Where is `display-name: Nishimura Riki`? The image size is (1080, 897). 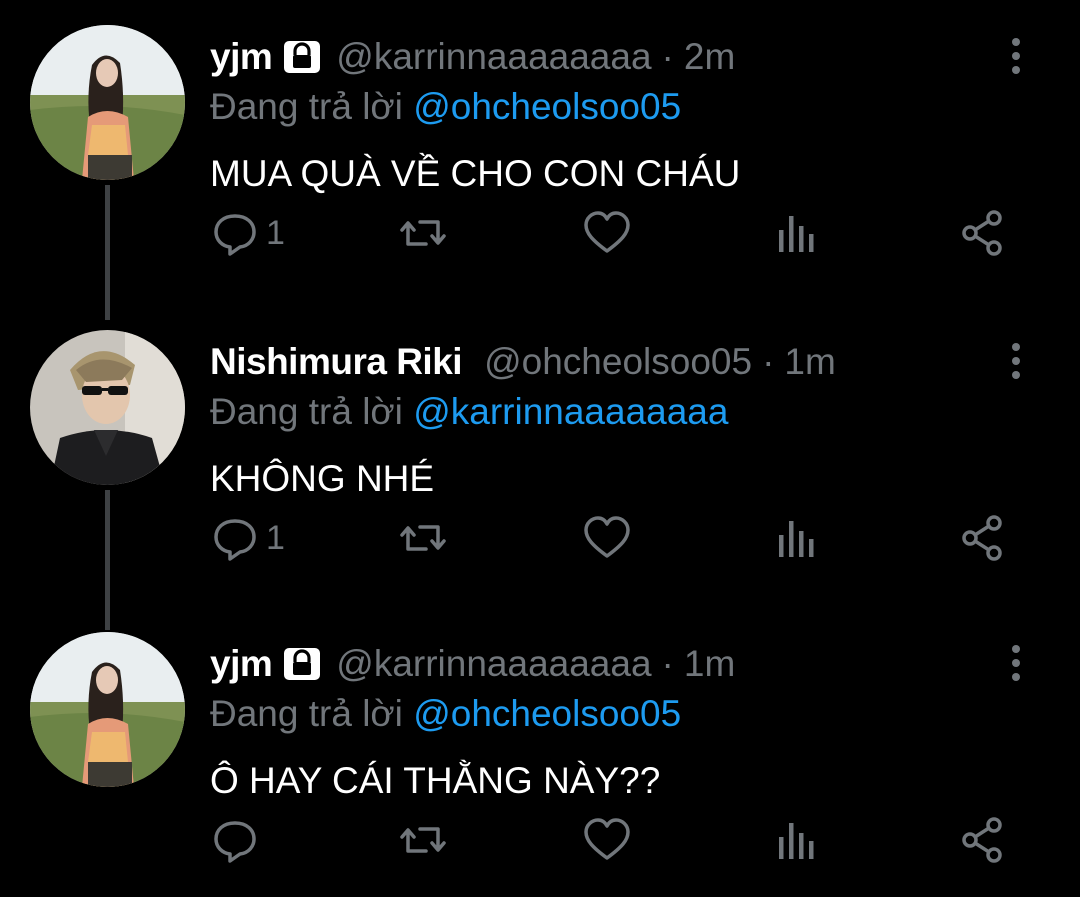 display-name: Nishimura Riki is located at coordinates (336, 362).